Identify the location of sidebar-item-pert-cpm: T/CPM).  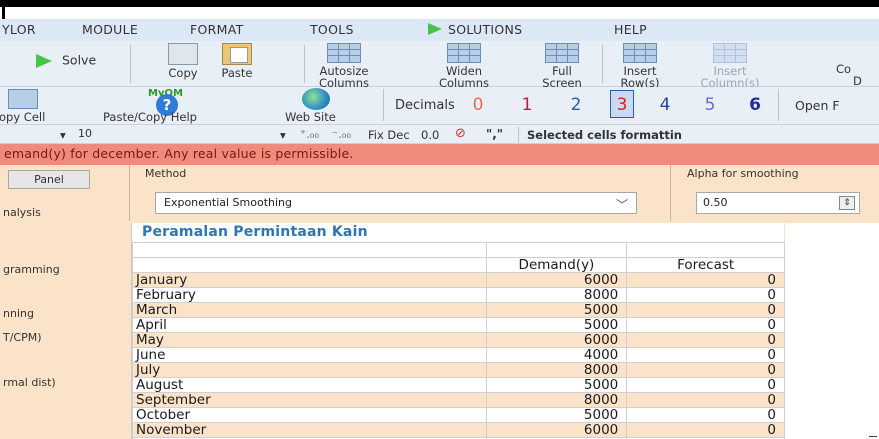
(22, 337).